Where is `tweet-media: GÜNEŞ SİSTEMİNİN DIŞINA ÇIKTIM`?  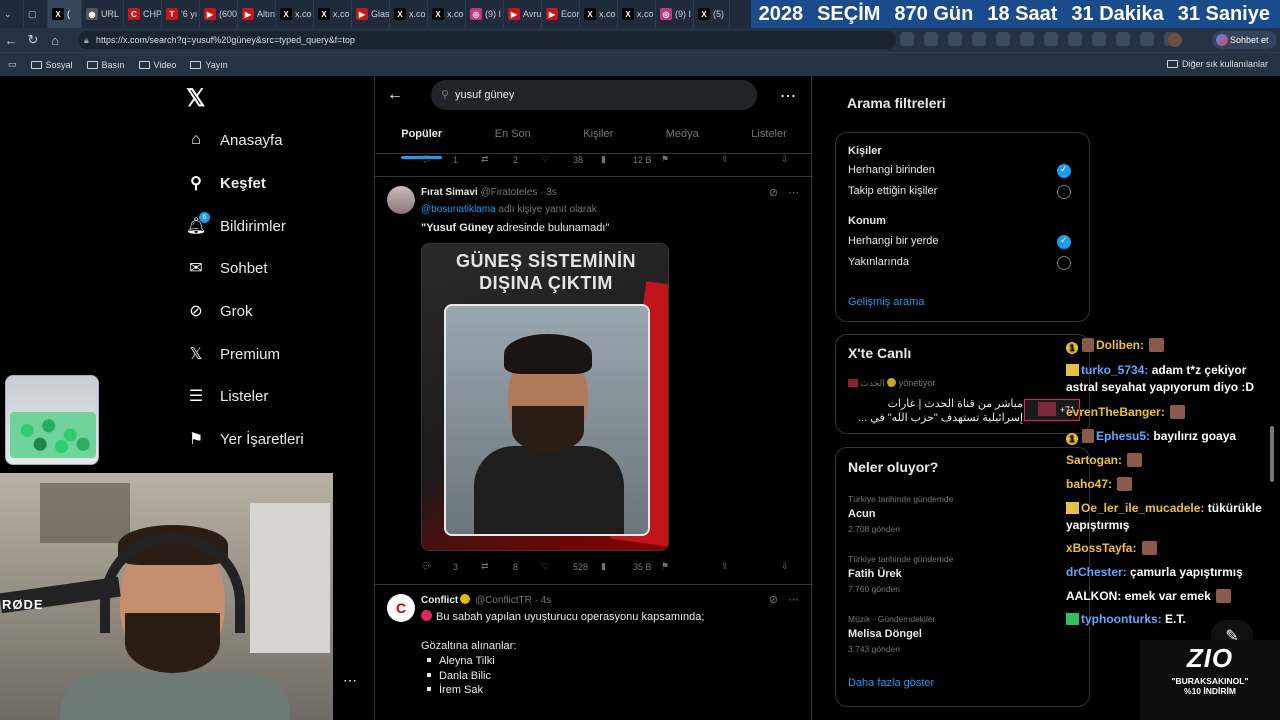
tweet-media: GÜNEŞ SİSTEMİNİN DIŞINA ÇIKTIM is located at coordinates (545, 397).